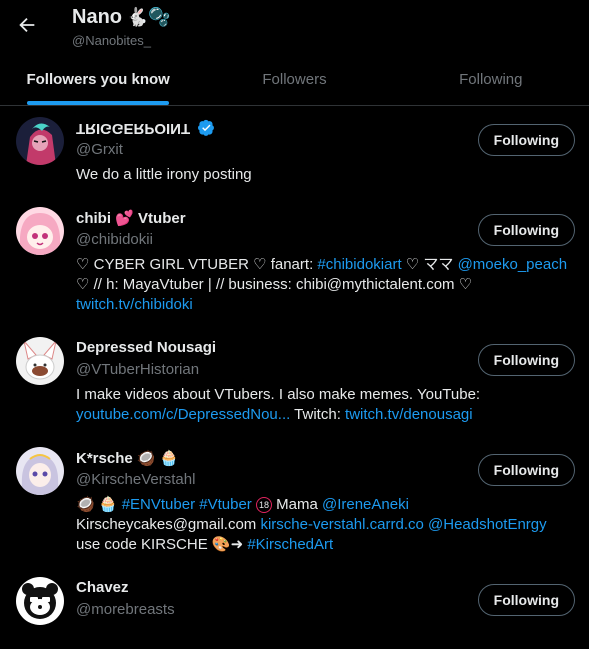 The width and height of the screenshot is (589, 649). I want to click on heart-icon: 💕, so click(124, 218).